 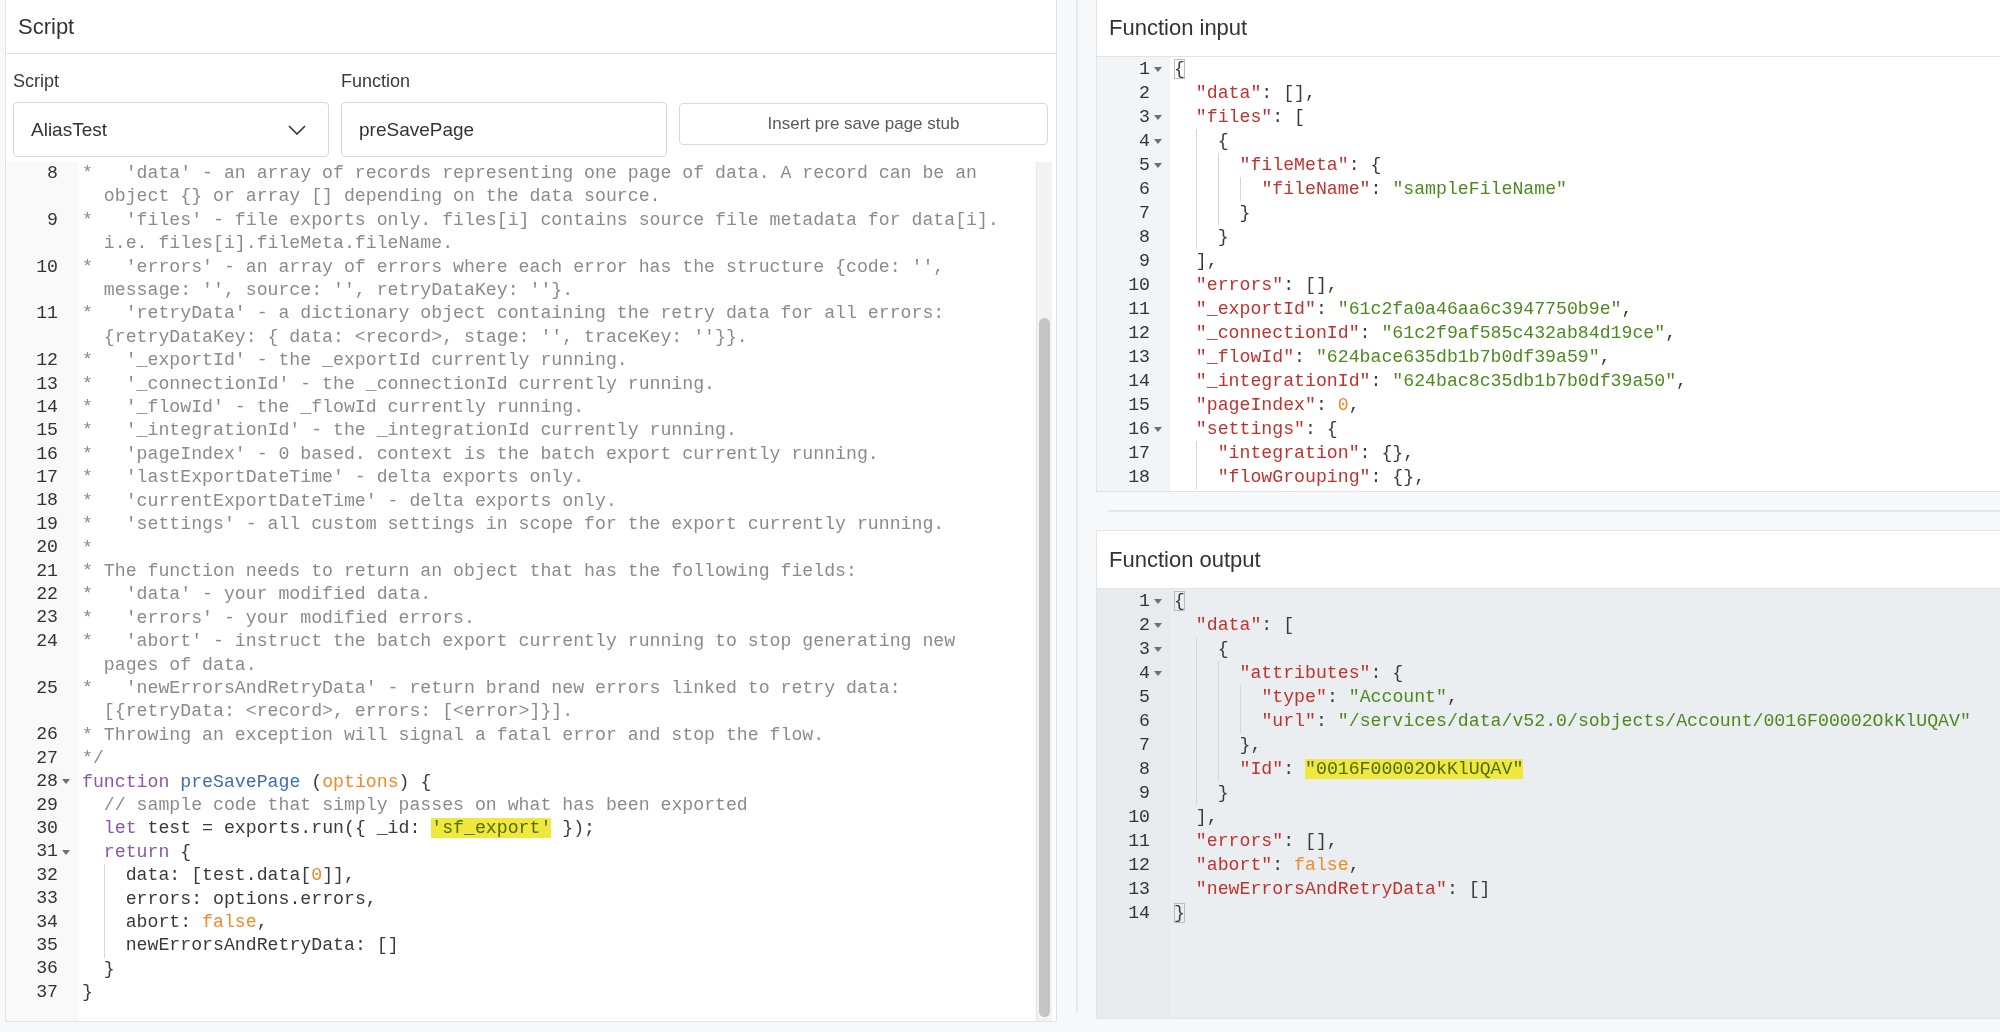 I want to click on code-line: * 'files' - file exports only. files[i] contains source file metadata for data[i]. i.e. files[i].fileMeta.fileName., so click(x=541, y=232).